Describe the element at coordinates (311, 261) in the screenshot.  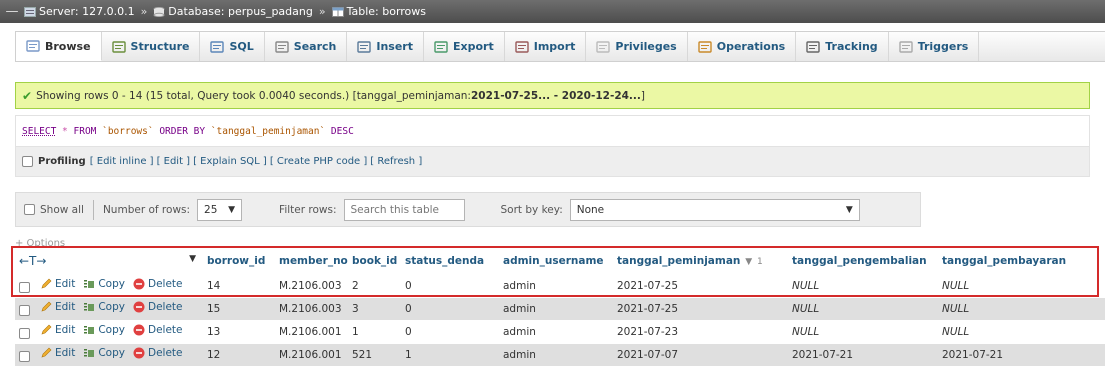
I see `column-header-member-no: member_no` at that location.